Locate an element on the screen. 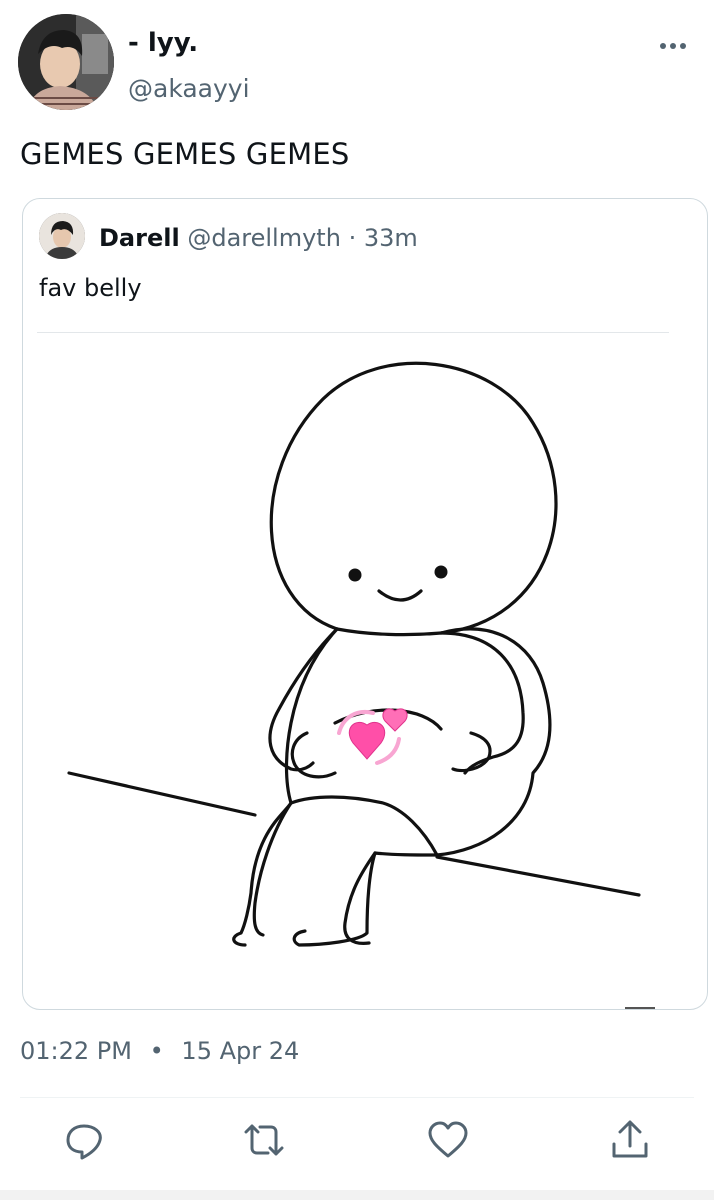 The height and width of the screenshot is (1200, 714). character-head is located at coordinates (413, 499).